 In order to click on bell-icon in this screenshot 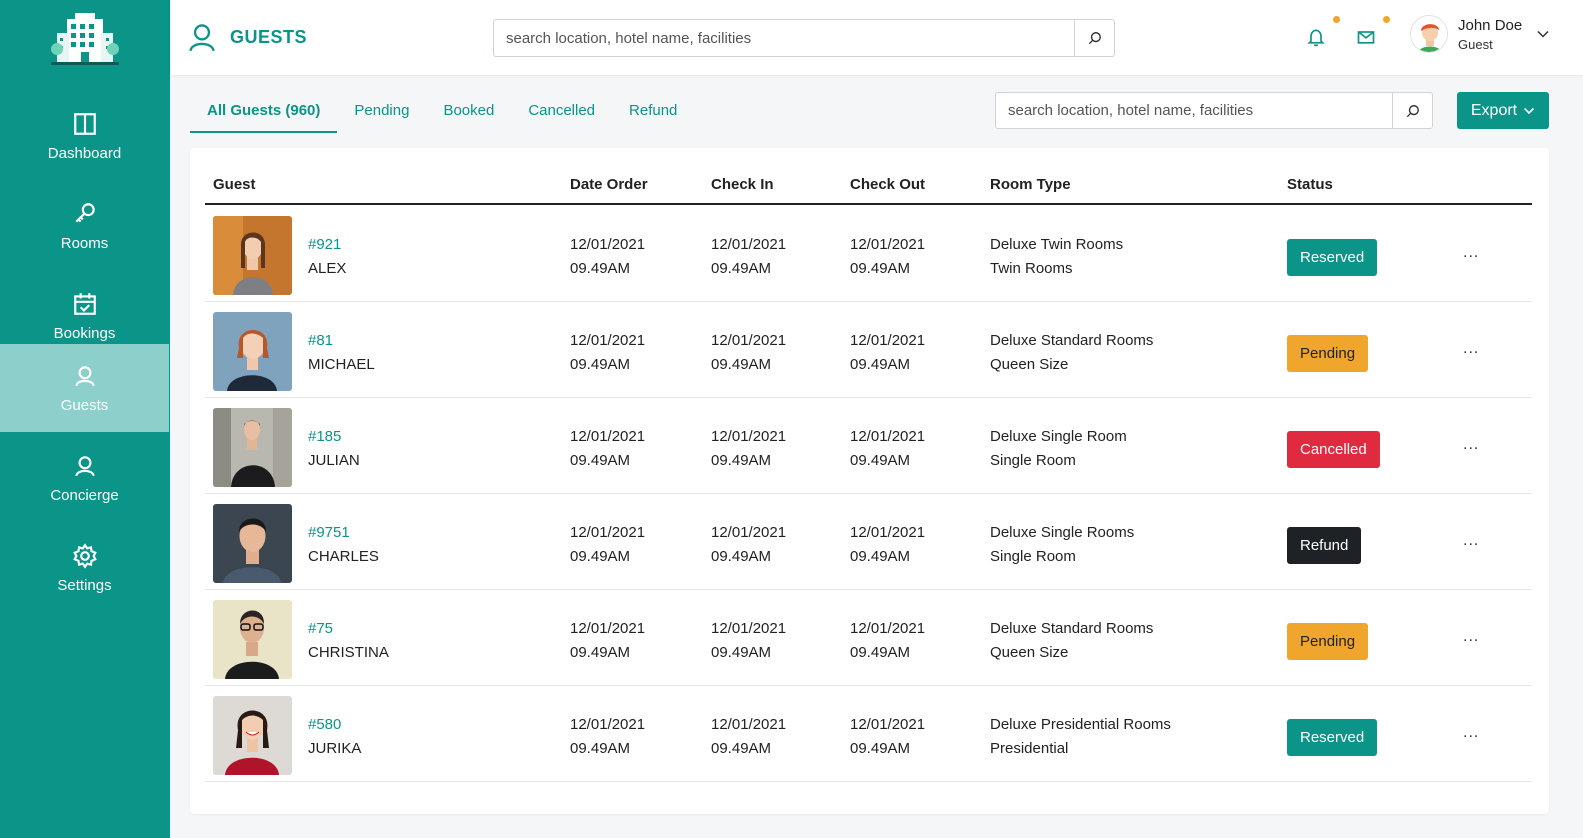, I will do `click(1316, 37)`.